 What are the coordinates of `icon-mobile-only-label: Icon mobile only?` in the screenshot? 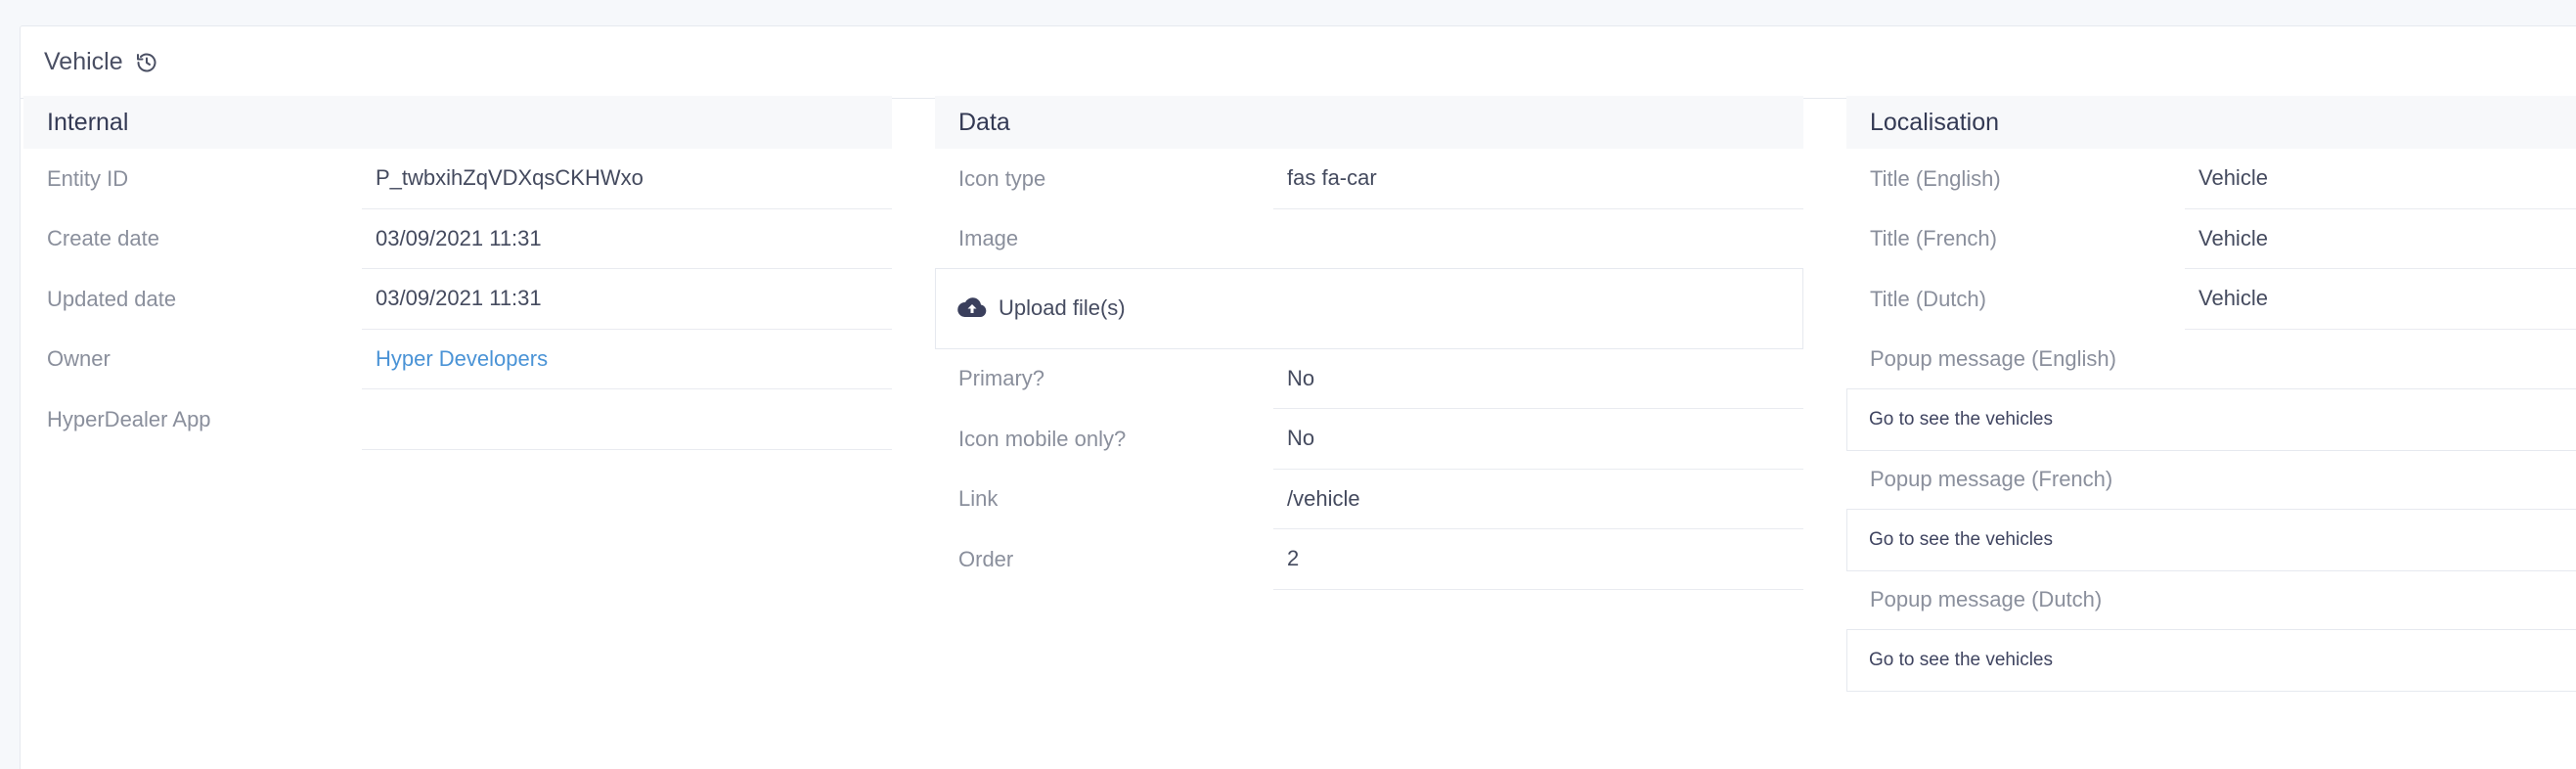 It's located at (1042, 438).